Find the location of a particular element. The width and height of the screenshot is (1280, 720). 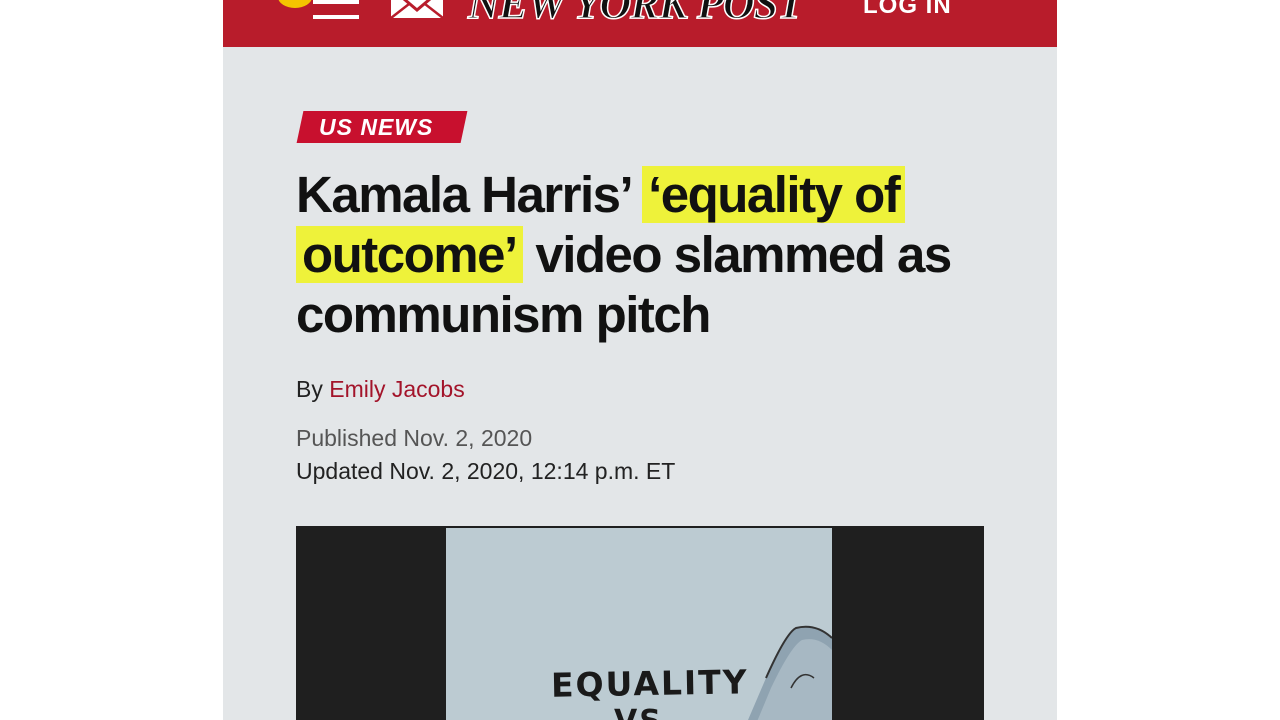

notification-badge is located at coordinates (295, 4).